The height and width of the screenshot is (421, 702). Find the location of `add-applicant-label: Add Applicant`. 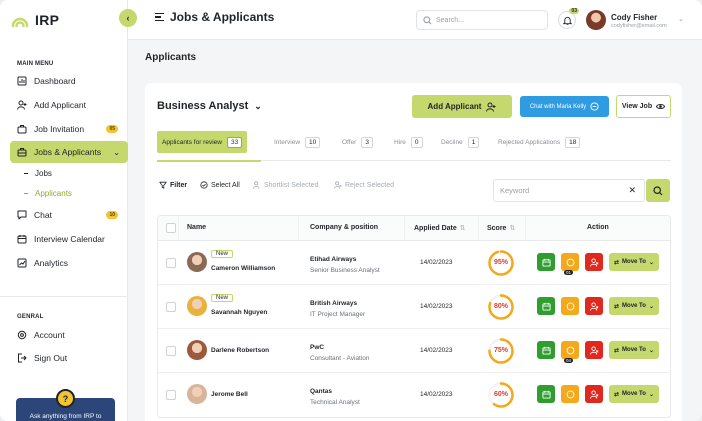

add-applicant-label: Add Applicant is located at coordinates (454, 106).